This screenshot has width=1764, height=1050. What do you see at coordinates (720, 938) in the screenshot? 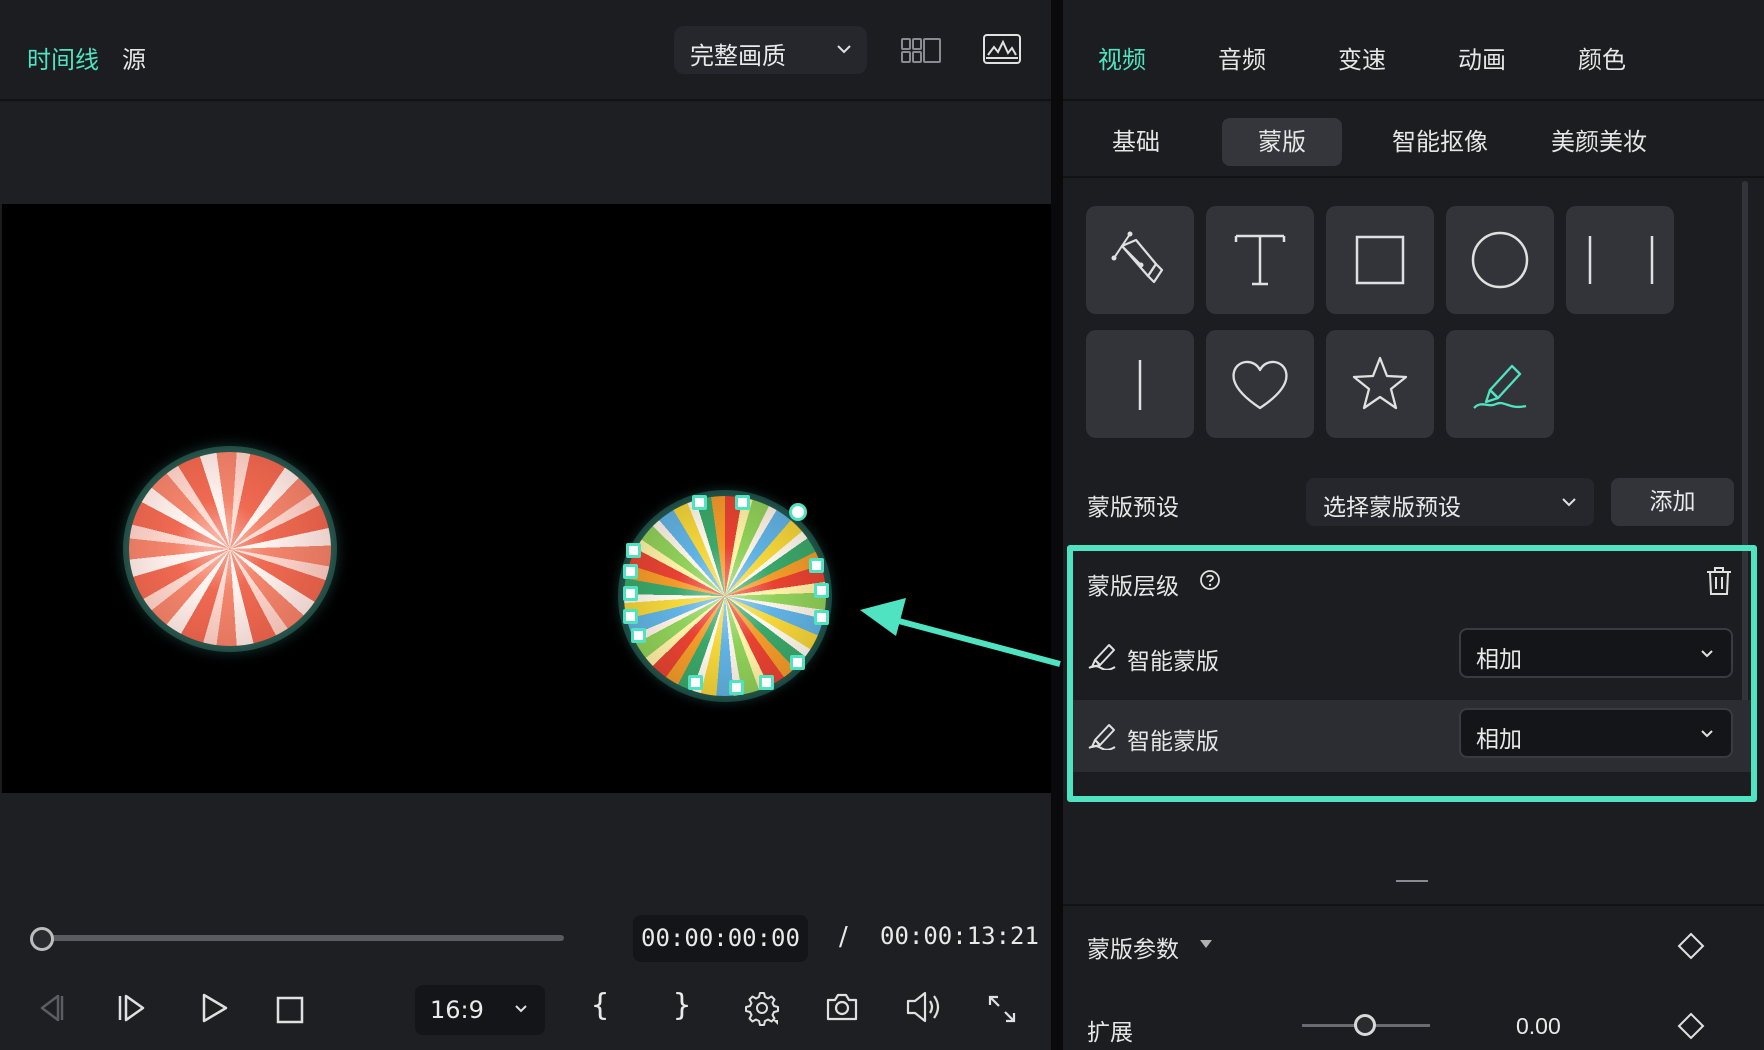
I see `current-time: 00:00:00:00` at bounding box center [720, 938].